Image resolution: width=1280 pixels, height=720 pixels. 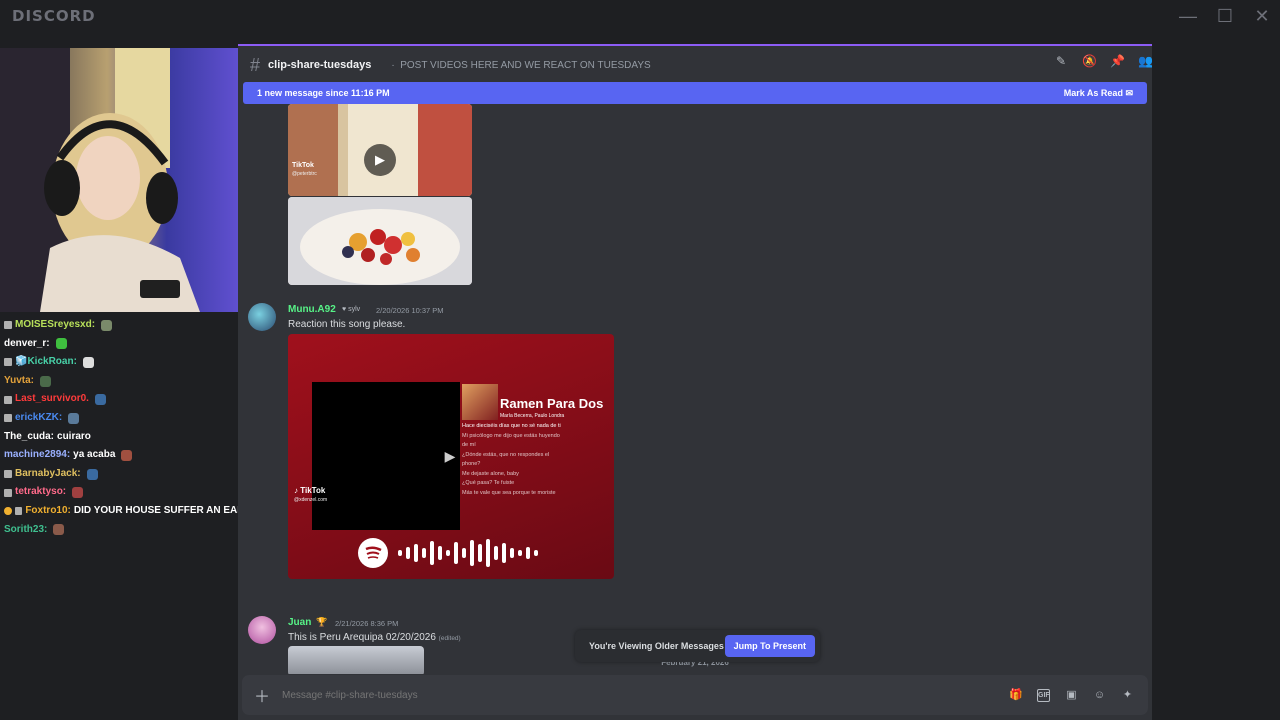 What do you see at coordinates (55, 324) in the screenshot?
I see `chat-user: MOISESreyesxd:` at bounding box center [55, 324].